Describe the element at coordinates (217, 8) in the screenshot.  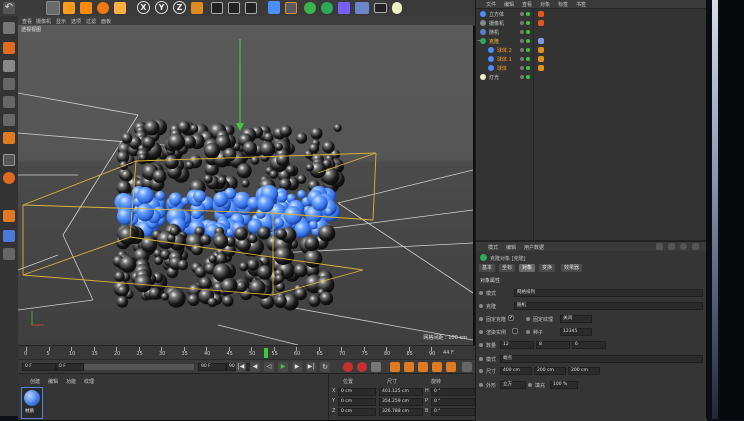
I see `render-view-icon` at that location.